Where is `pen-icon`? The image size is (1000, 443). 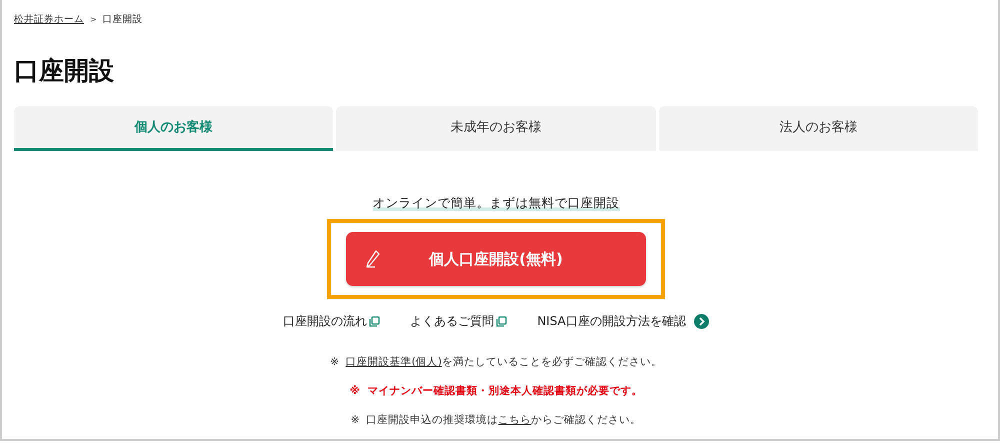 pen-icon is located at coordinates (373, 259).